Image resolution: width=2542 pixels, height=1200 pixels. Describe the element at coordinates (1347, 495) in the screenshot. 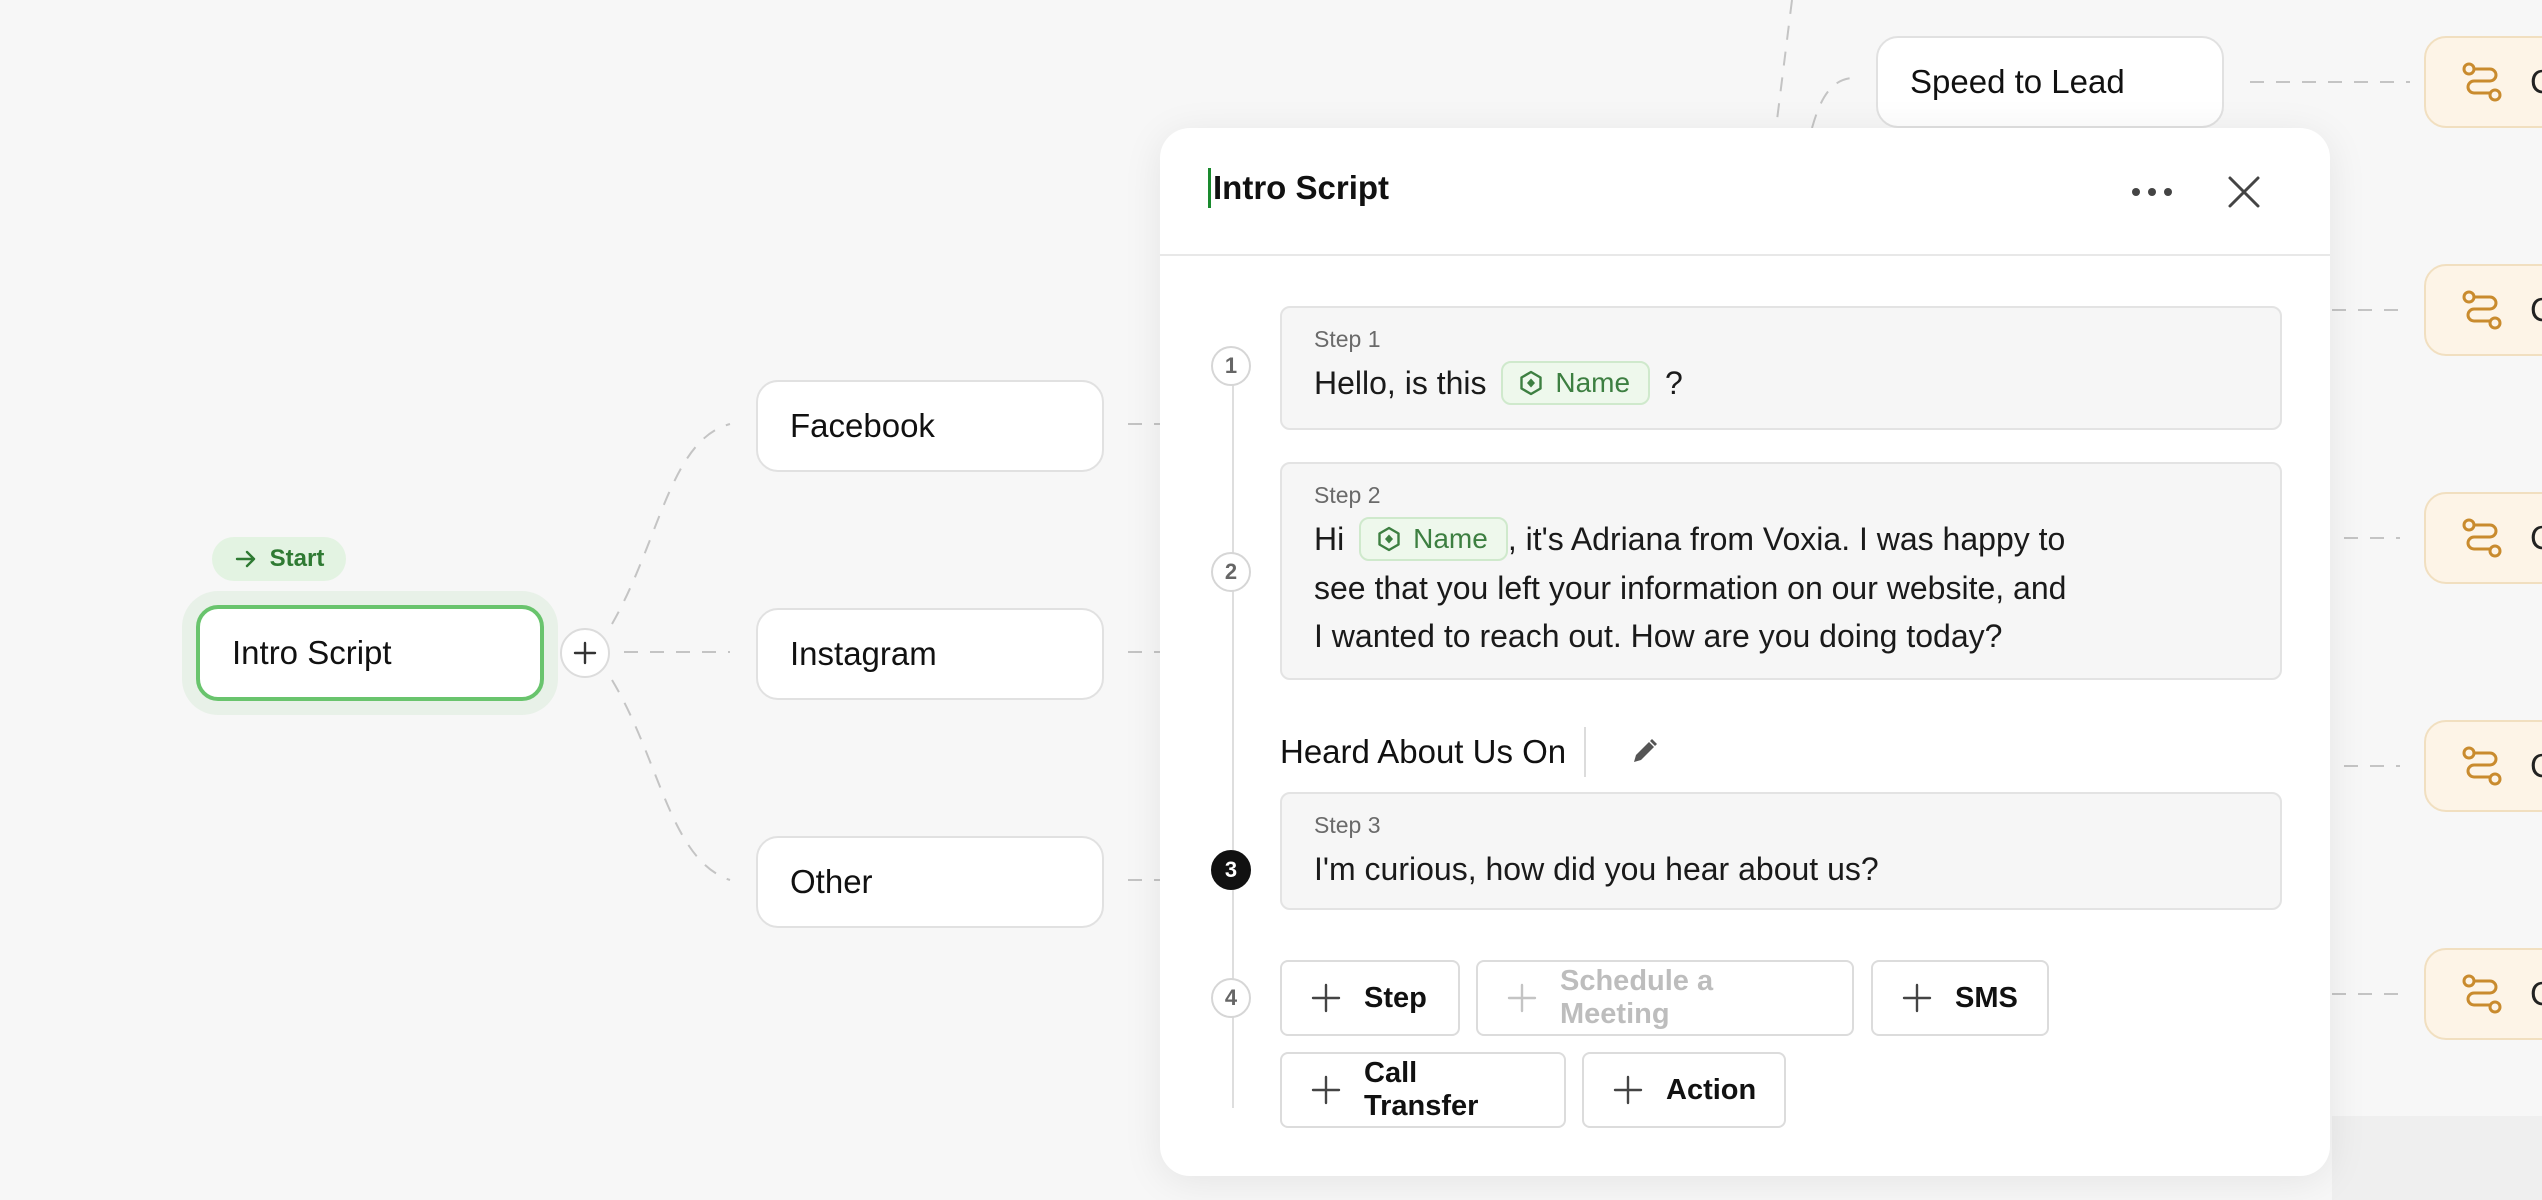

I see `step-label: Step 2` at that location.